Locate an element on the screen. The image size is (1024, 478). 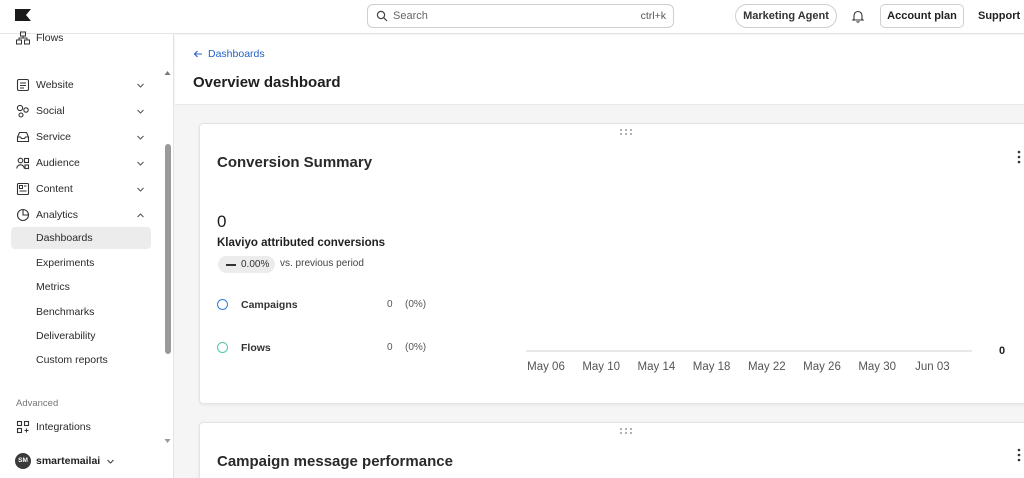
search-placeholder: Search is located at coordinates (410, 16).